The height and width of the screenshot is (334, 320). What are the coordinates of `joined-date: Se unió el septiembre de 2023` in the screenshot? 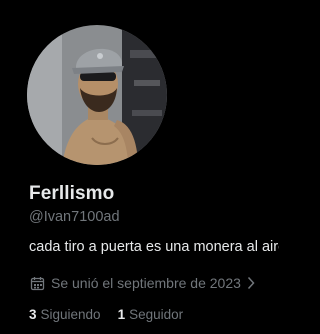 It's located at (142, 283).